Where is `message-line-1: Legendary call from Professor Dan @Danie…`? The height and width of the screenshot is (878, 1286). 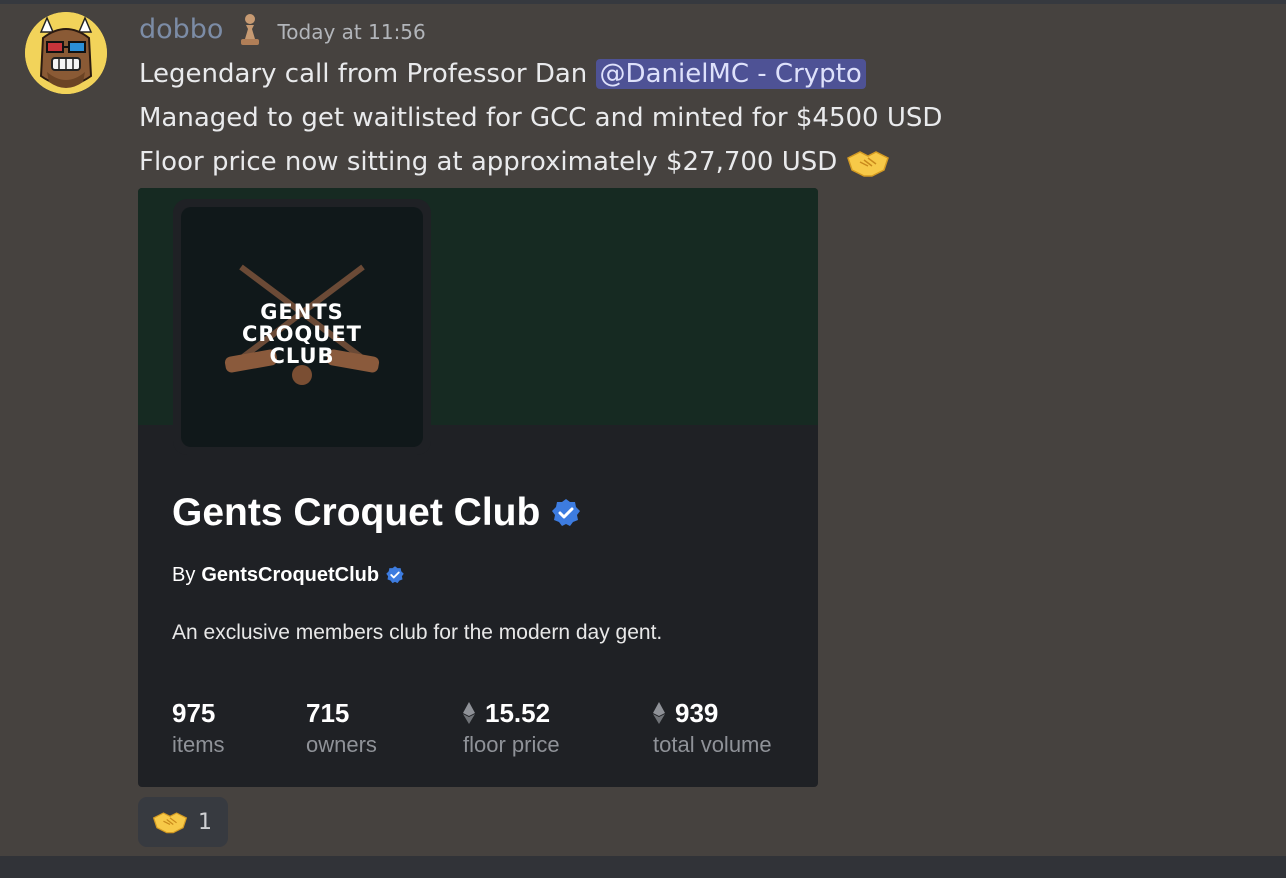 message-line-1: Legendary call from Professor Dan @Danie… is located at coordinates (502, 74).